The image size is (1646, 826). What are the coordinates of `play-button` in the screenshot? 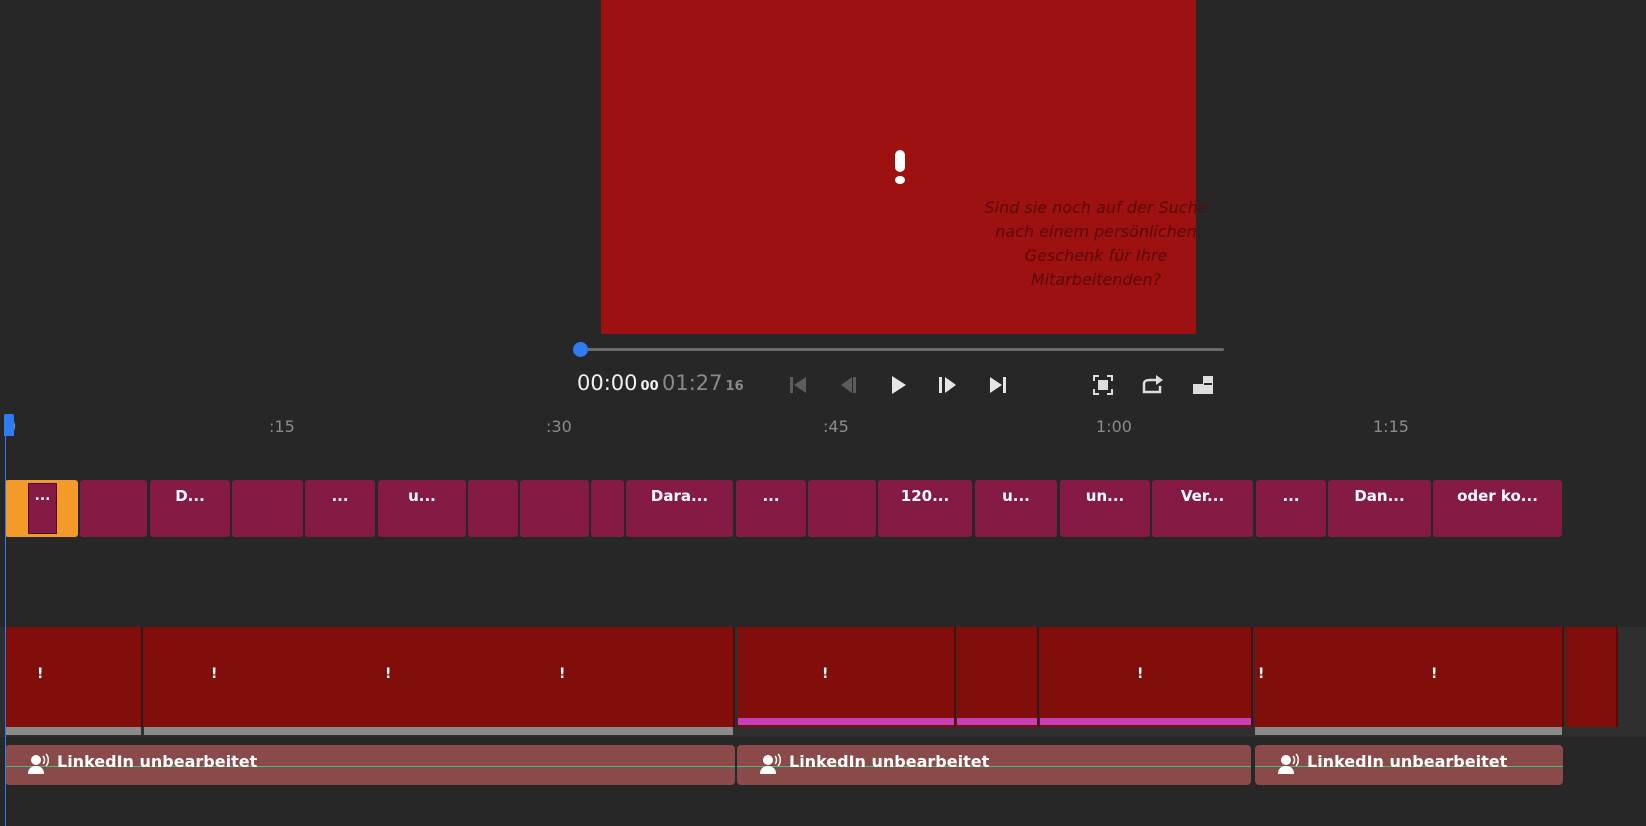 It's located at (898, 385).